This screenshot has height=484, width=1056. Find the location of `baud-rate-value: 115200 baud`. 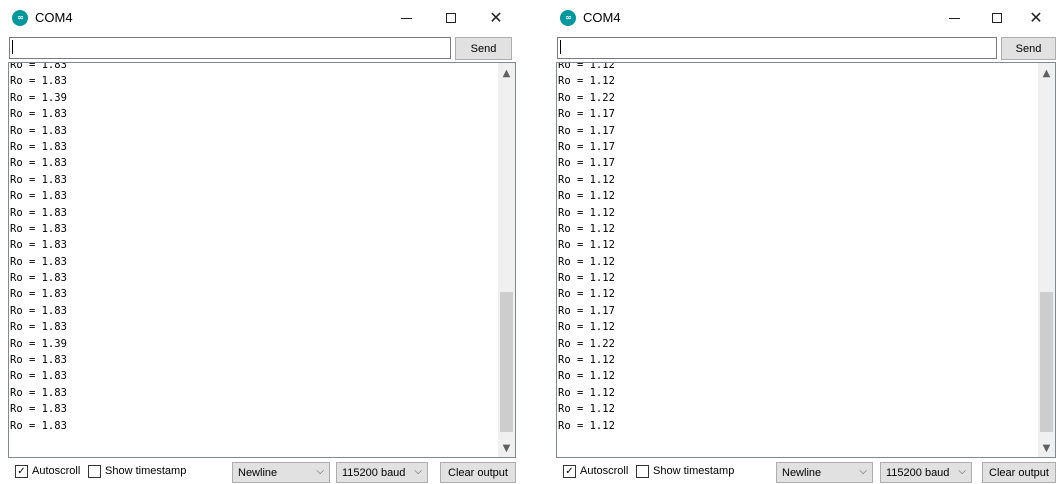

baud-rate-value: 115200 baud is located at coordinates (374, 473).